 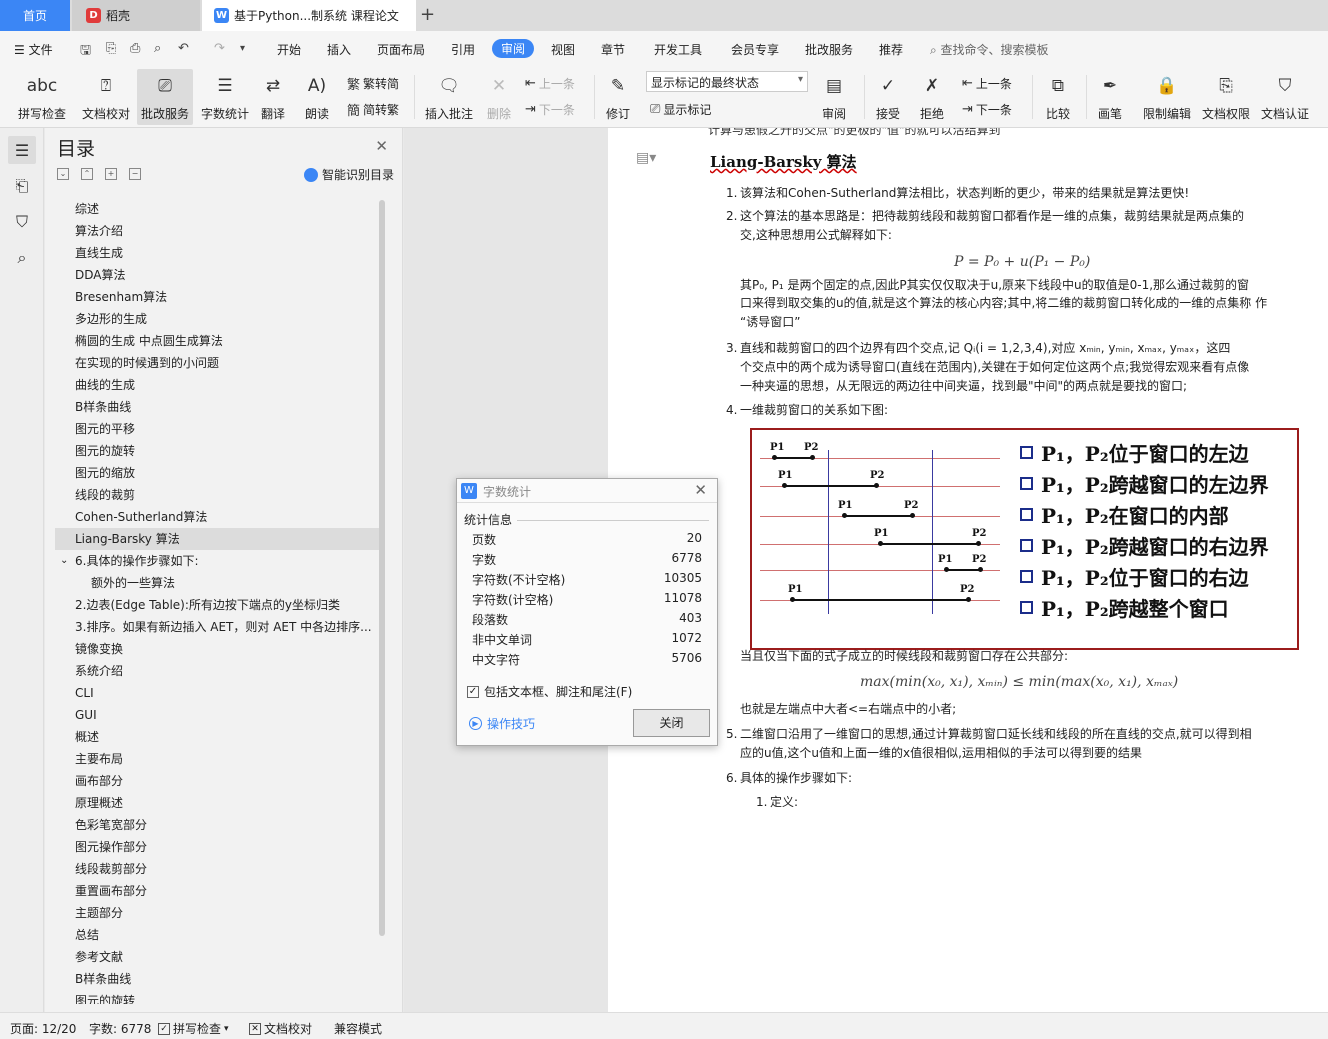 I want to click on toc-scrollbar, so click(x=382, y=568).